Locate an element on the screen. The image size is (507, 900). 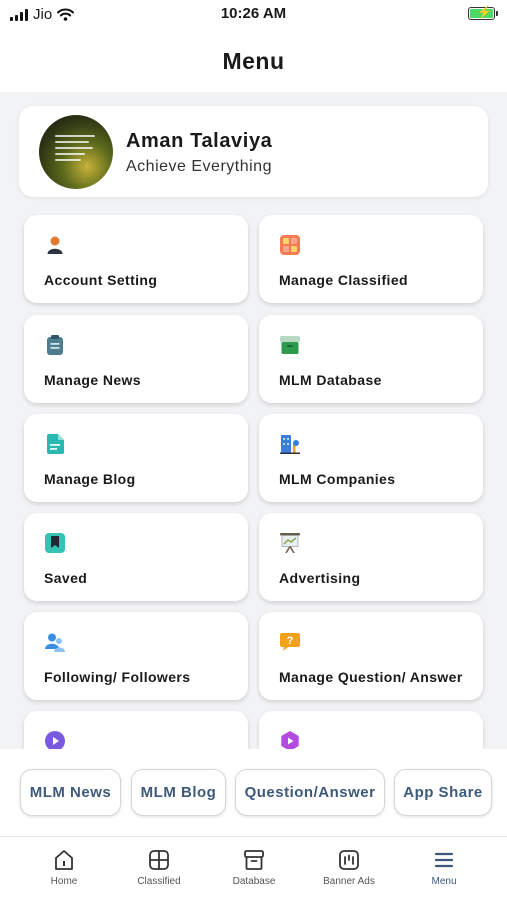
tab-database: Database is located at coordinates (254, 868).